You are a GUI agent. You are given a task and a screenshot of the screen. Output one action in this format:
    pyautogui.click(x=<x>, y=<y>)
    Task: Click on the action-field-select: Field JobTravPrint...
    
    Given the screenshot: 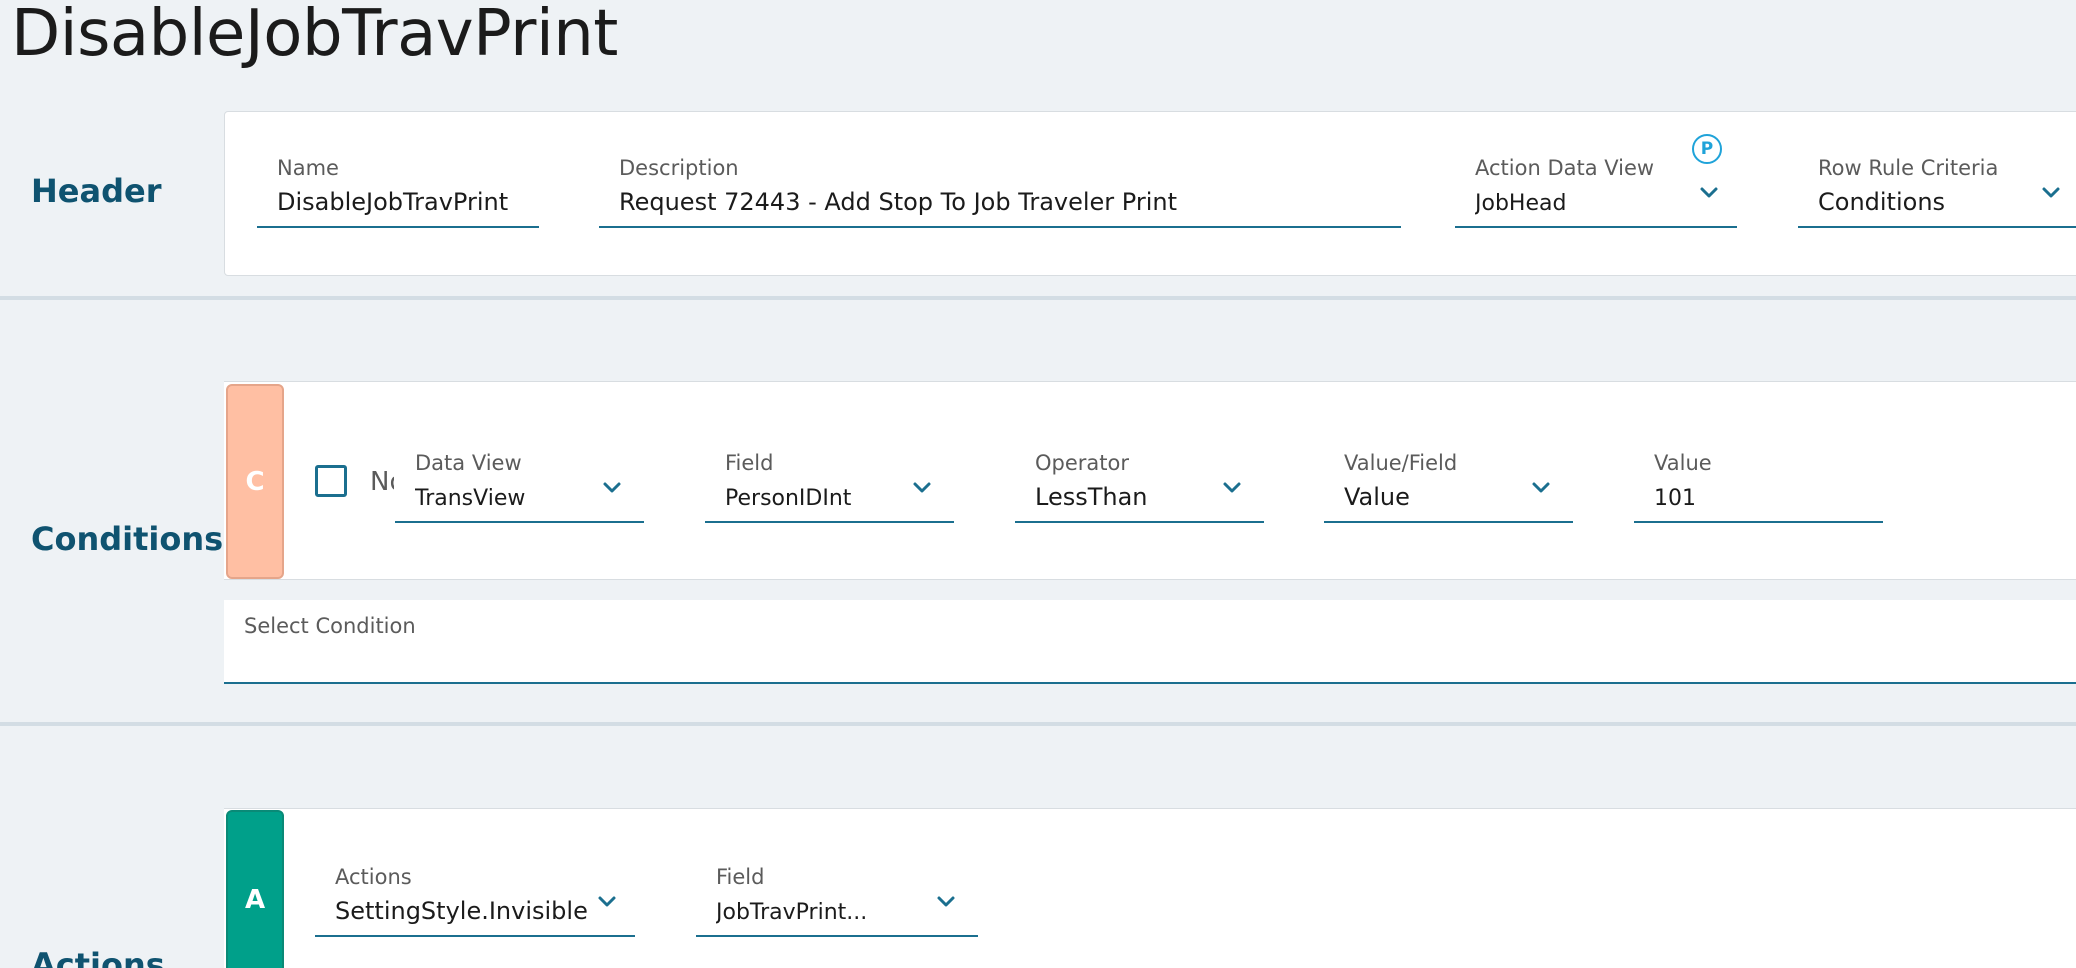 What is the action you would take?
    pyautogui.click(x=837, y=901)
    